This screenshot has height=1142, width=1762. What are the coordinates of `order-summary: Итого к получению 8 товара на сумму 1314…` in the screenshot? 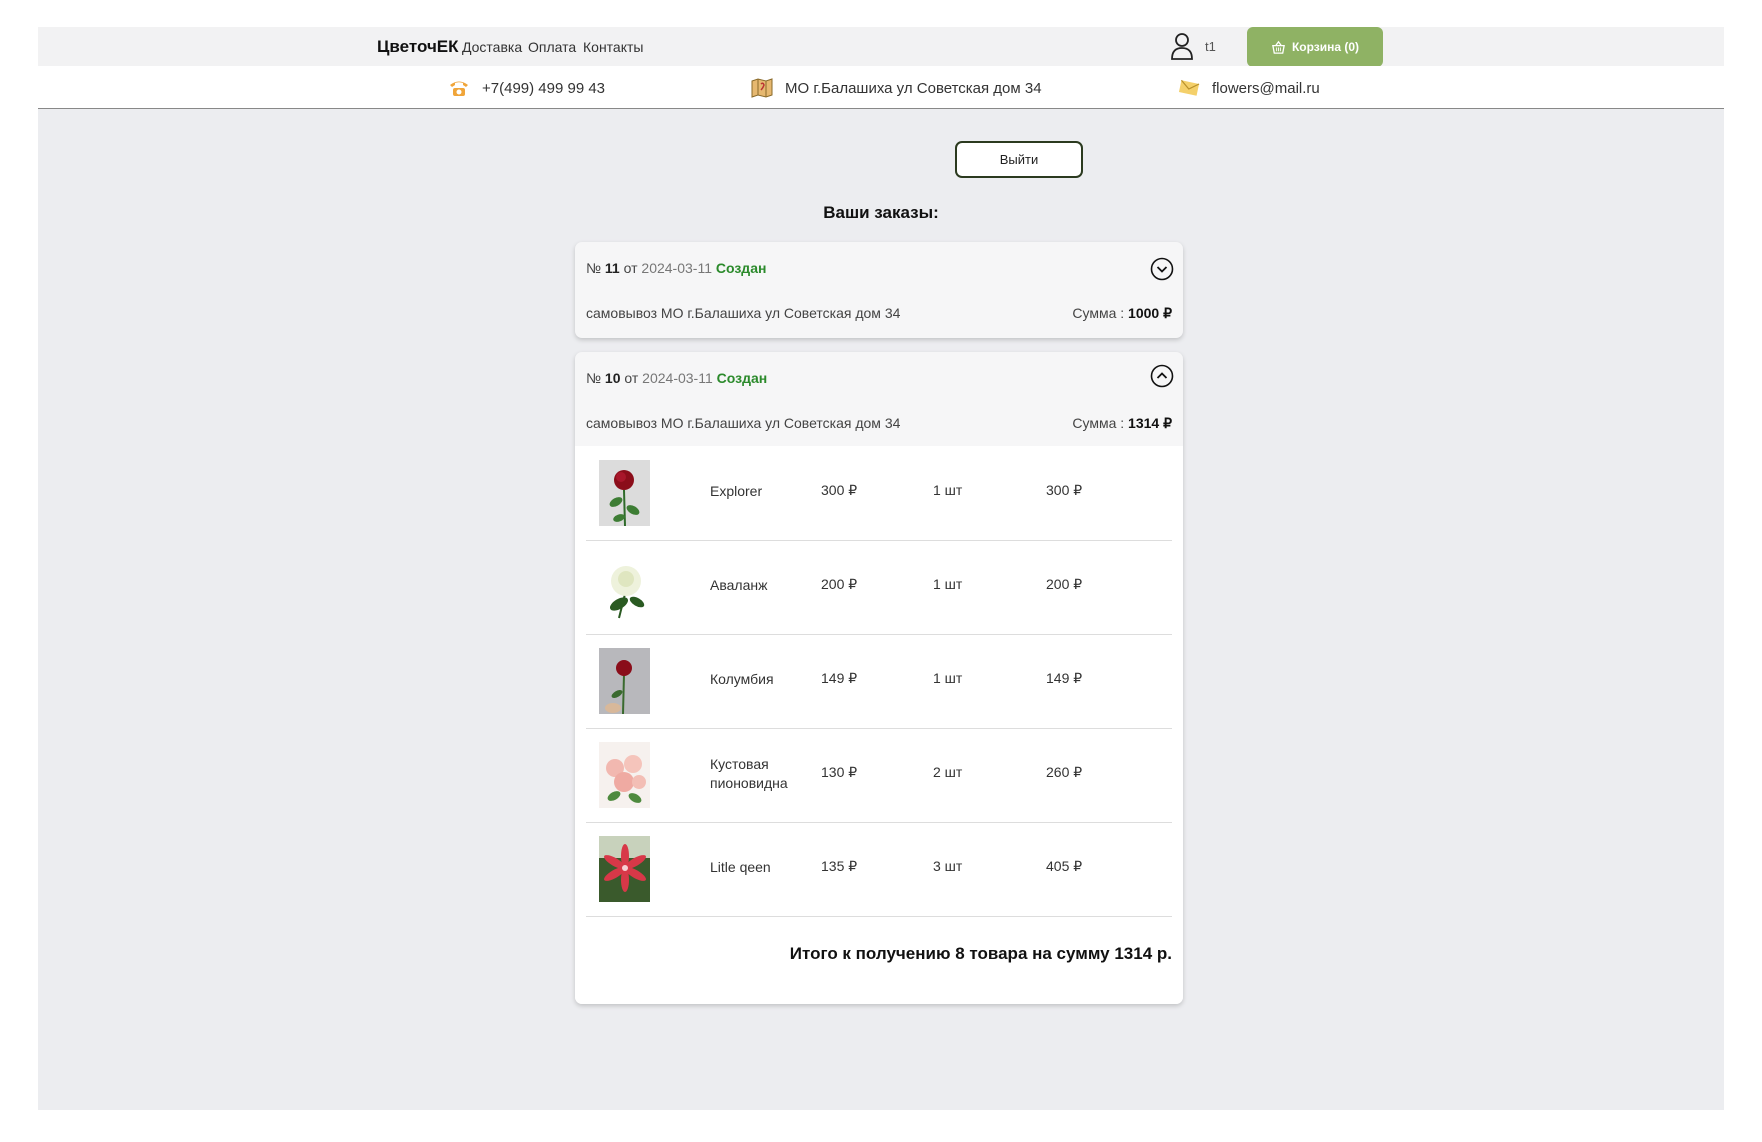 It's located at (980, 953).